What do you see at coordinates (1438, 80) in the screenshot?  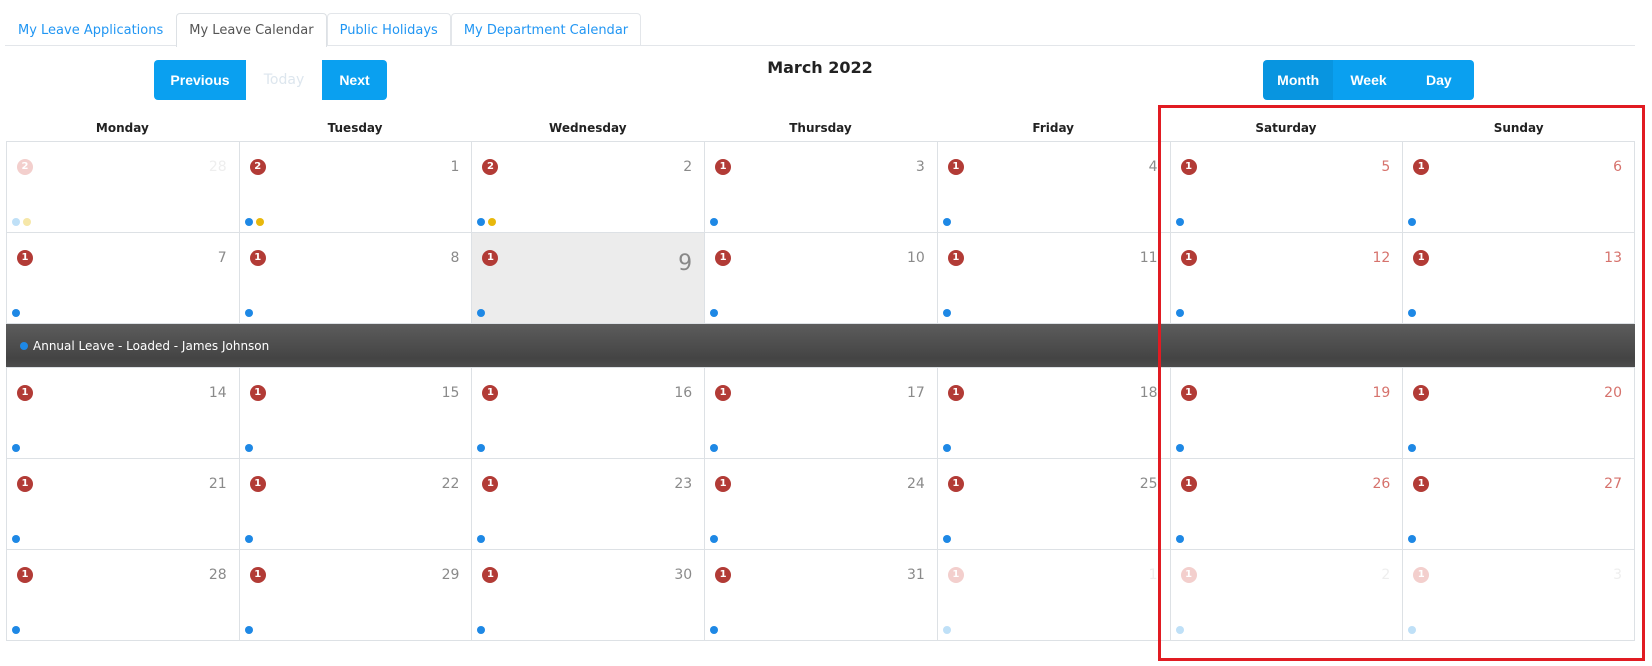 I see `day-view-button: Day` at bounding box center [1438, 80].